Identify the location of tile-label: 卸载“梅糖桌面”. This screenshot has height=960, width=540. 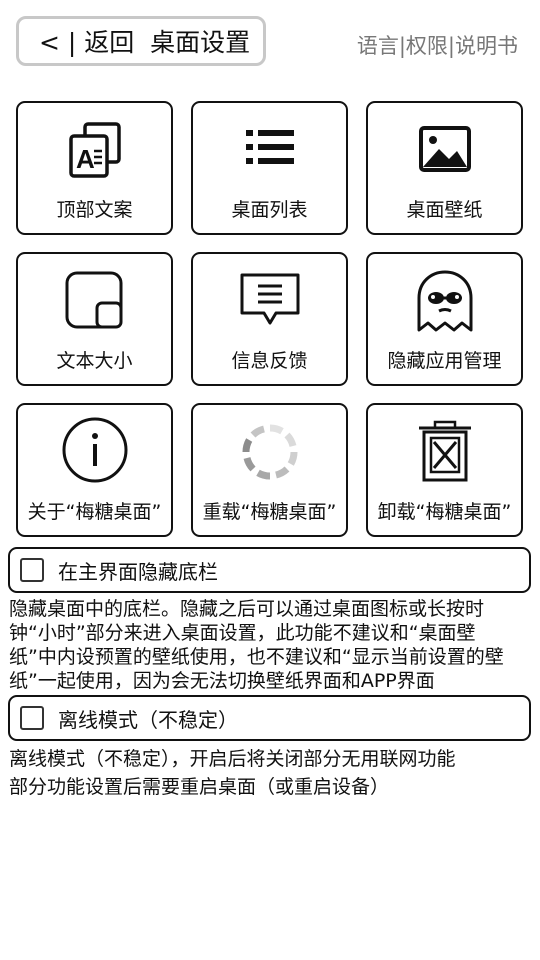
(444, 512).